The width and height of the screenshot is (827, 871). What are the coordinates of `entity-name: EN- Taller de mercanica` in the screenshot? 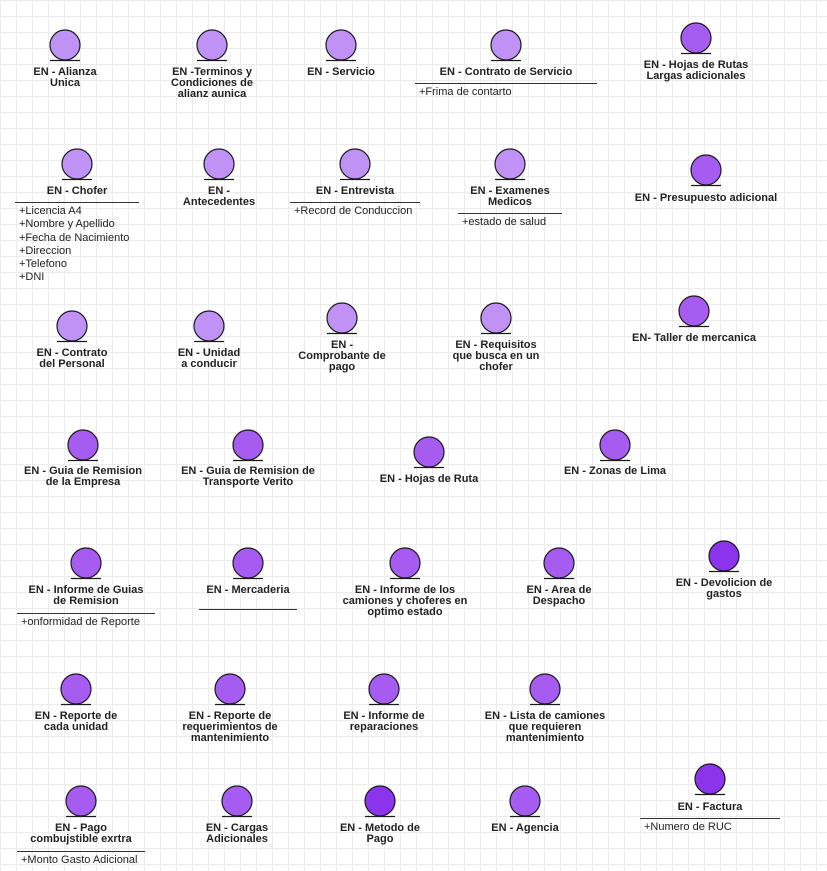 It's located at (694, 338).